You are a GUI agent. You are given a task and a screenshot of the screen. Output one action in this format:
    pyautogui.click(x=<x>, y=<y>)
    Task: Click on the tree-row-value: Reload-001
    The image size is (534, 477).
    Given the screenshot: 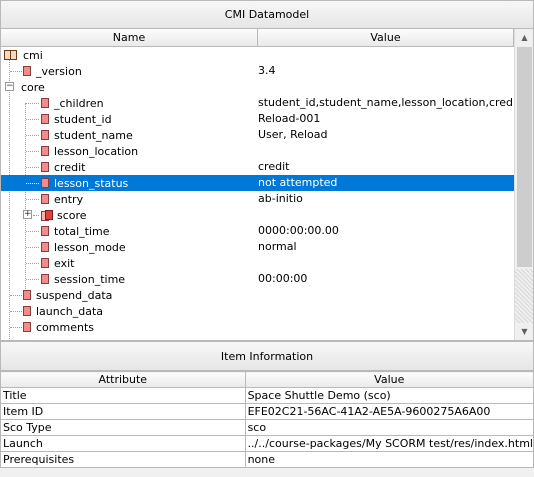 What is the action you would take?
    pyautogui.click(x=289, y=118)
    